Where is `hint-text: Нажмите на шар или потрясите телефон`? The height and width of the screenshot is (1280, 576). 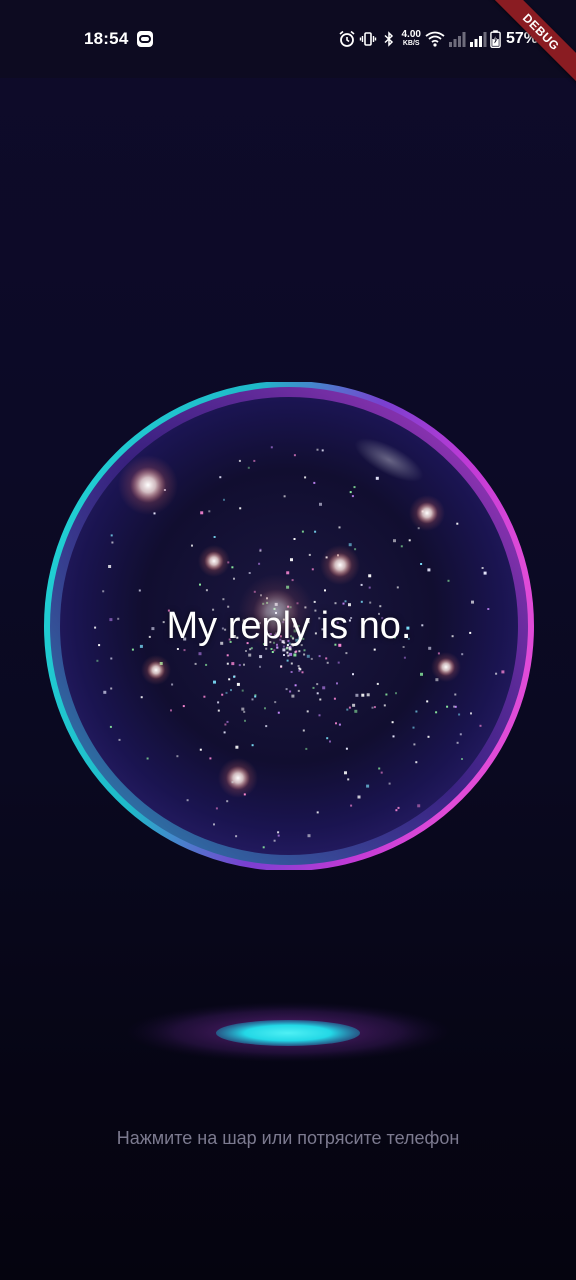
hint-text: Нажмите на шар или потрясите телефон is located at coordinates (288, 1138).